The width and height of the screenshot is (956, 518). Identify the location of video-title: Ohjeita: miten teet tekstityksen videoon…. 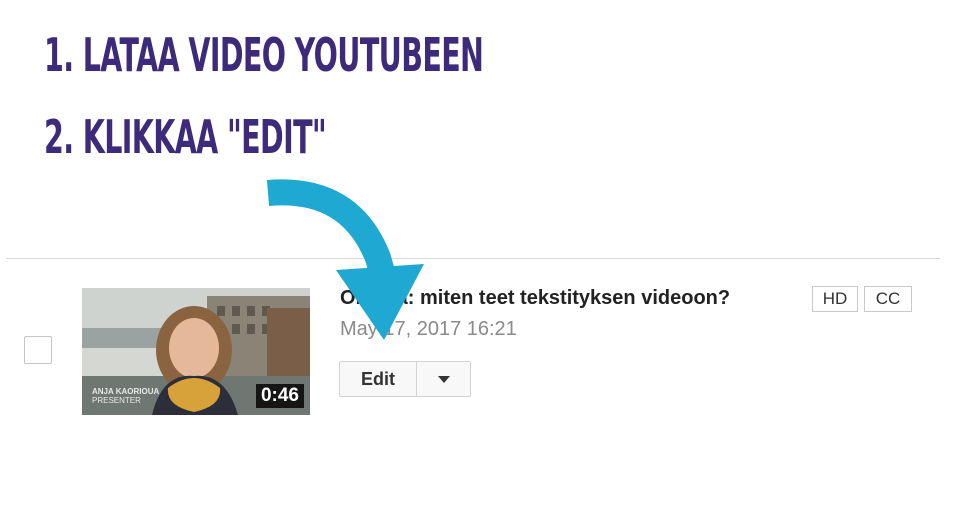
(535, 298).